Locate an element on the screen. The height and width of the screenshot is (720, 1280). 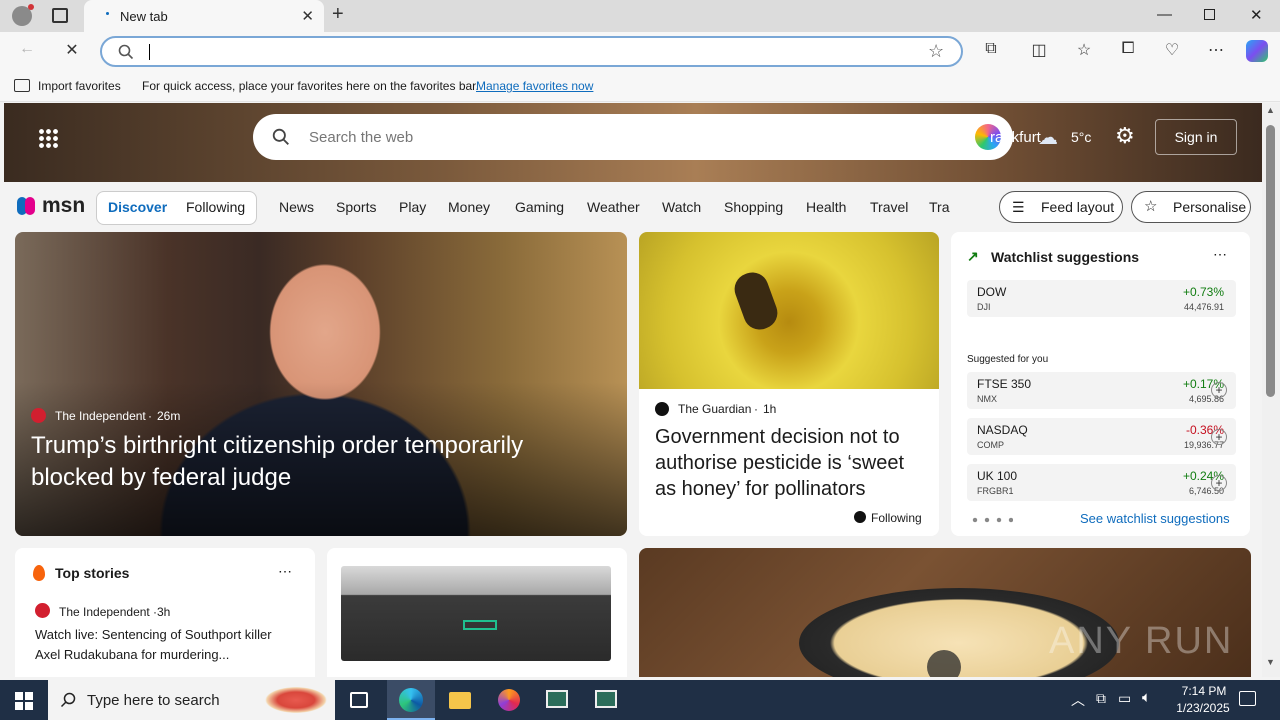
clock-date: 1/23/2025 is located at coordinates (1203, 708).